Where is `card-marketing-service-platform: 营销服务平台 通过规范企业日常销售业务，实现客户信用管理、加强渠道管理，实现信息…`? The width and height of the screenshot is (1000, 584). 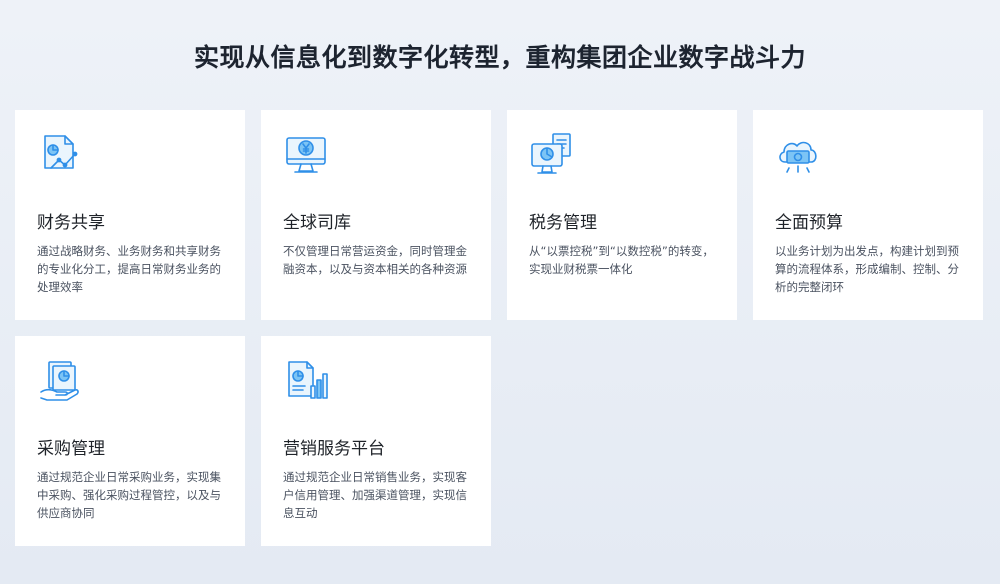 card-marketing-service-platform: 营销服务平台 通过规范企业日常销售业务，实现客户信用管理、加强渠道管理，实现信息… is located at coordinates (376, 441).